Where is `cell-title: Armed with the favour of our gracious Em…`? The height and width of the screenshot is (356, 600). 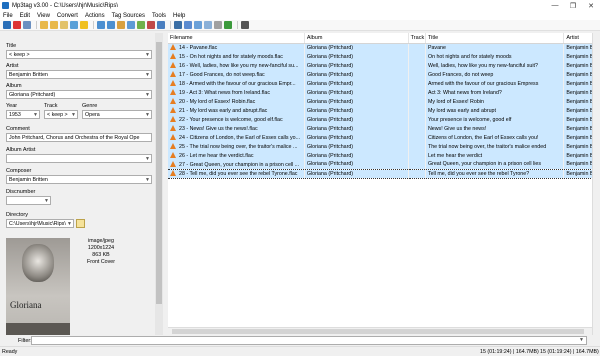
cell-title: Armed with the favour of our gracious Em… is located at coordinates (495, 83).